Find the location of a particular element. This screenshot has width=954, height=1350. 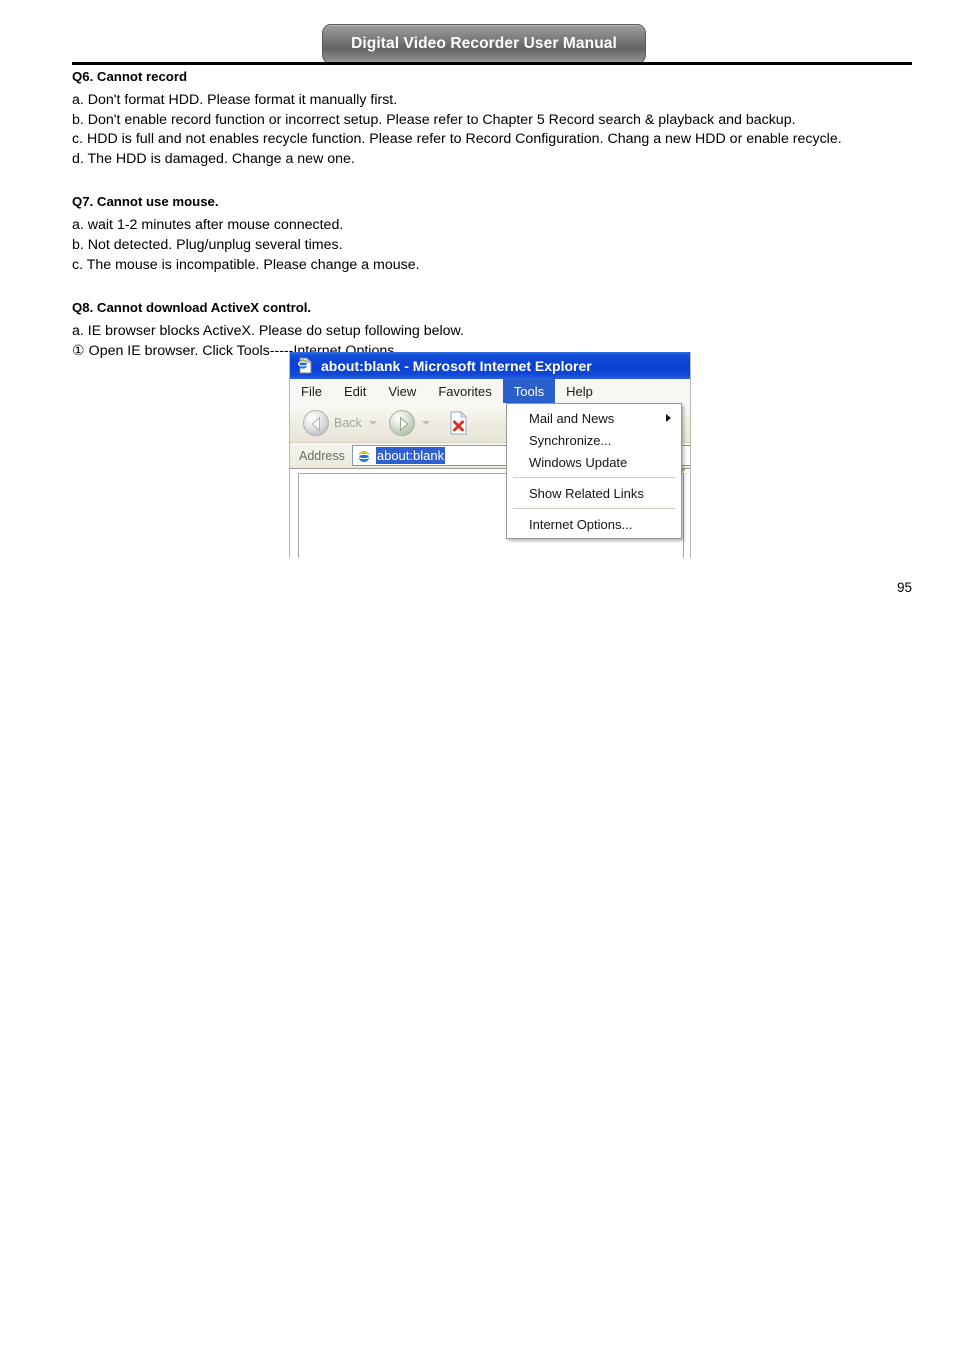

menu-item-file: File is located at coordinates (311, 391).